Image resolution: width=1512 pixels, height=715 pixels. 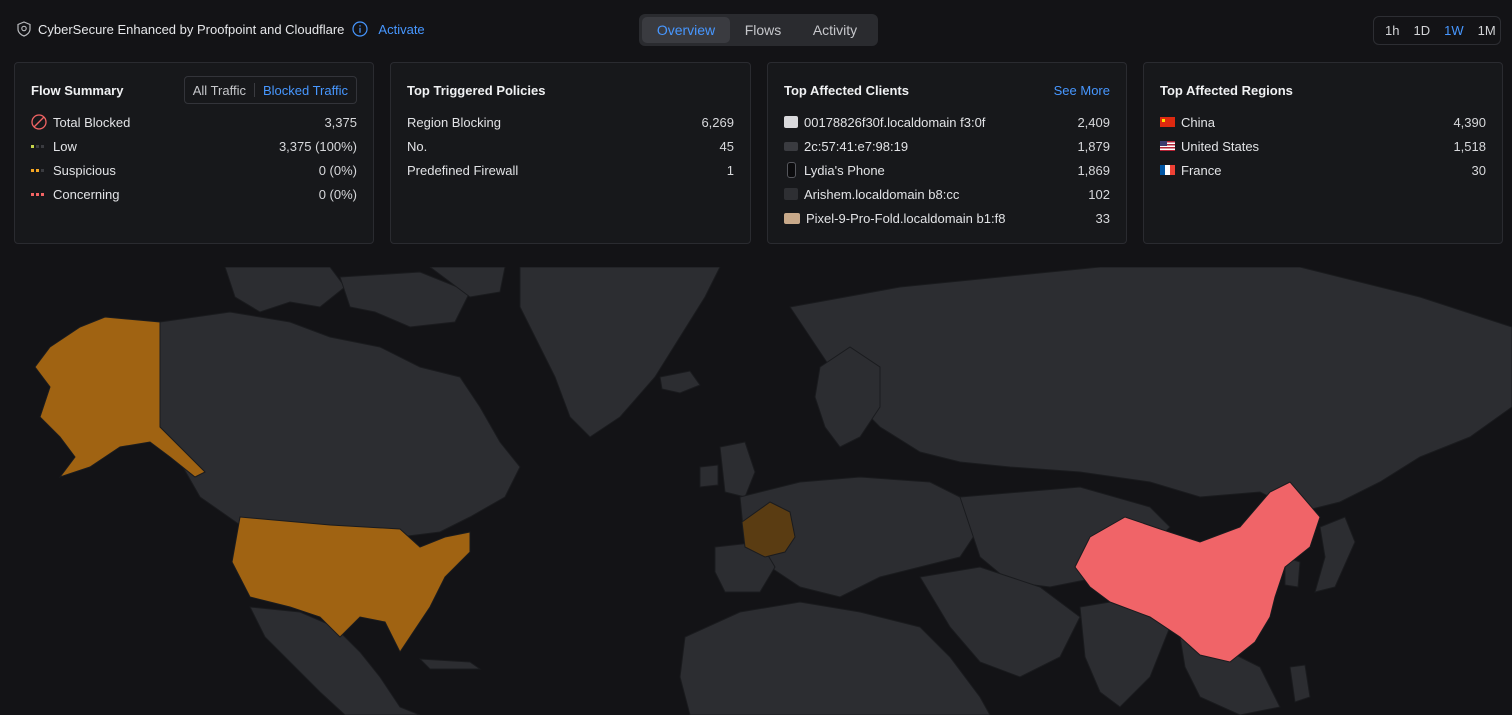 I want to click on generic-device-icon, so click(x=791, y=194).